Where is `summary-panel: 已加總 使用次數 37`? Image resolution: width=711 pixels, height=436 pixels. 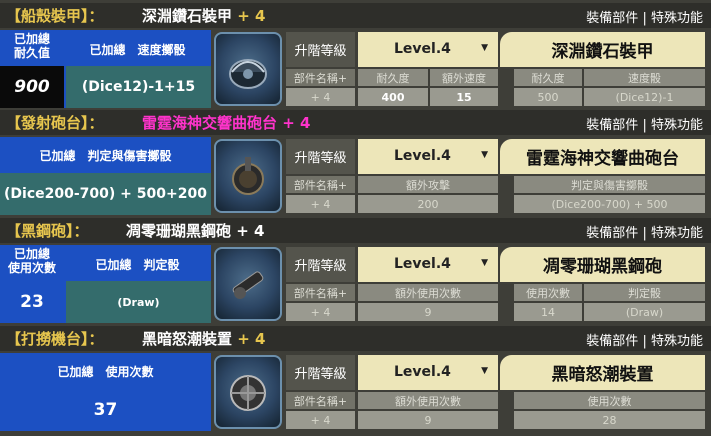
summary-panel: 已加總 使用次數 37 is located at coordinates (105, 392).